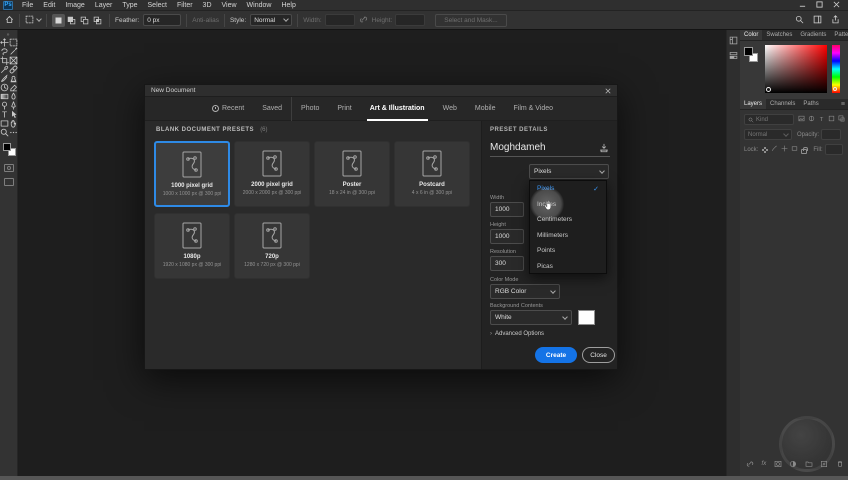  What do you see at coordinates (13, 60) in the screenshot?
I see `frame-tool-icon` at bounding box center [13, 60].